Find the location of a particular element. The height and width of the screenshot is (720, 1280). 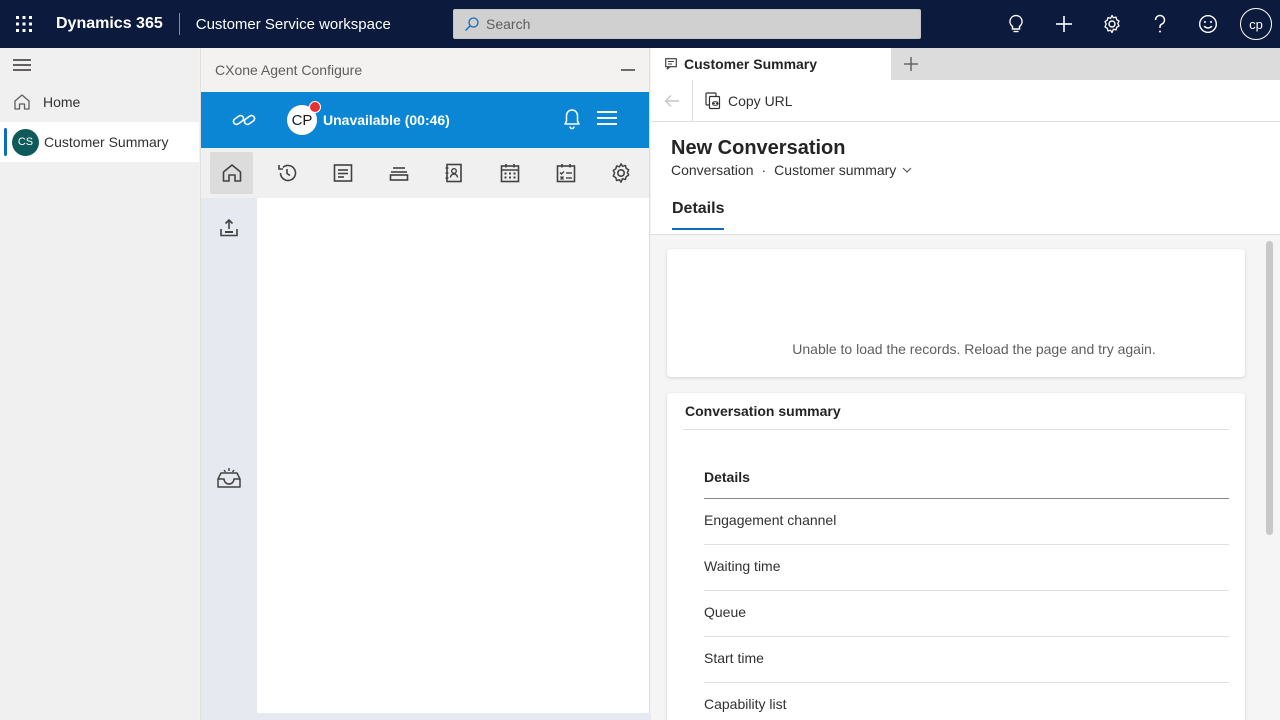

app-launcher-button is located at coordinates (24, 24).